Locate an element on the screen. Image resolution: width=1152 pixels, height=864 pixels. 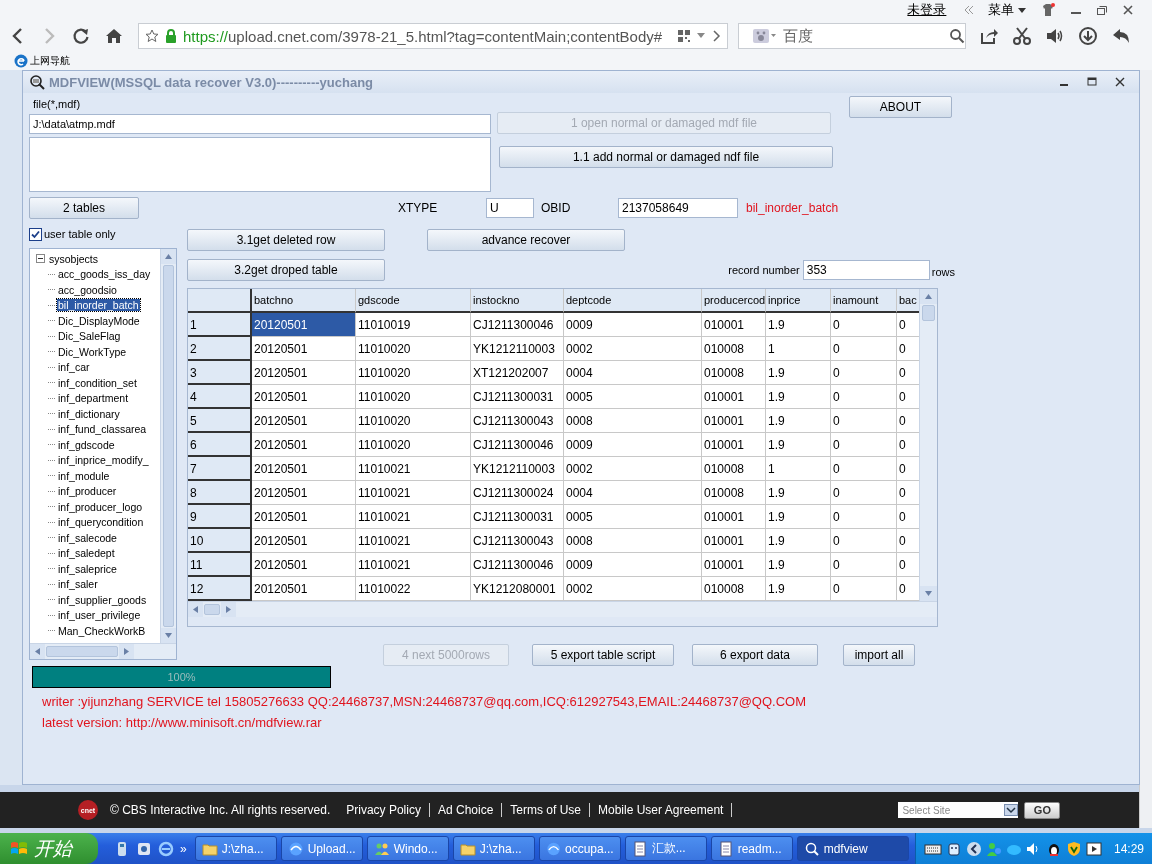
add-ndf-button: 1.1 add normal or damaged ndf file is located at coordinates (666, 157).